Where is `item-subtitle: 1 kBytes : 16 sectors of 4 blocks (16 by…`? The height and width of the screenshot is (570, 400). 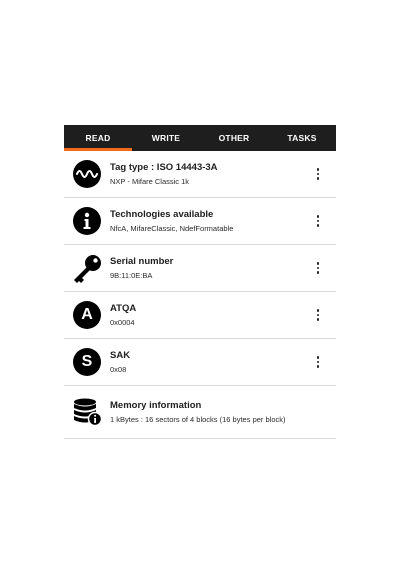 item-subtitle: 1 kBytes : 16 sectors of 4 blocks (16 by… is located at coordinates (198, 419).